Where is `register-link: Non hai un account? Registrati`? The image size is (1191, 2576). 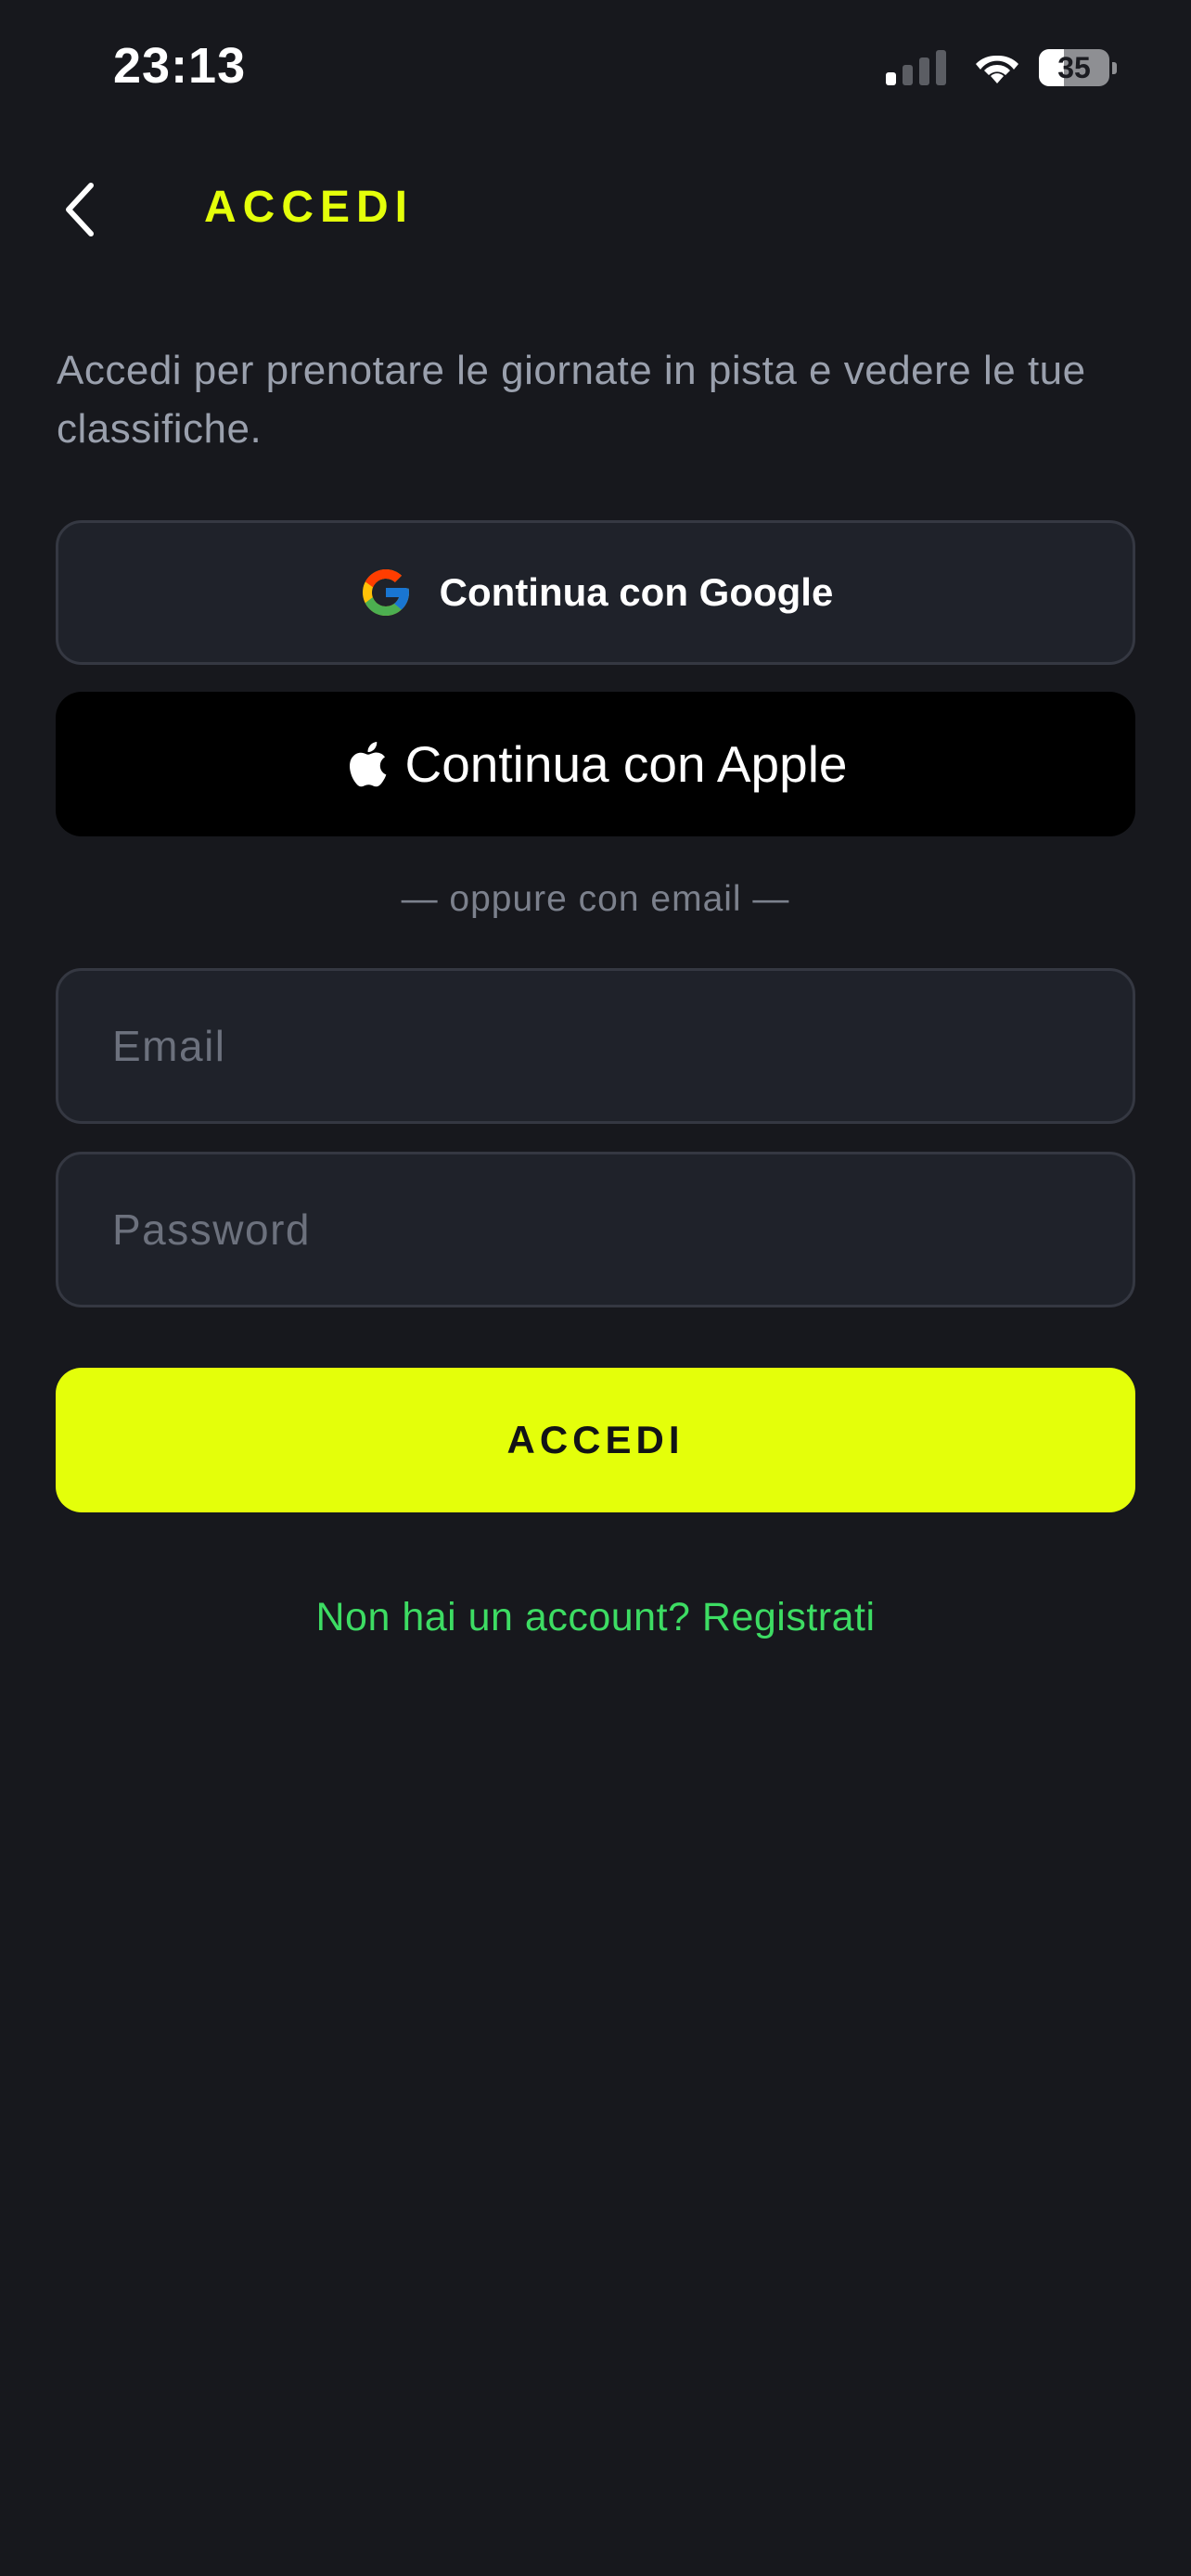
register-link: Non hai un account? Registrati is located at coordinates (595, 1618).